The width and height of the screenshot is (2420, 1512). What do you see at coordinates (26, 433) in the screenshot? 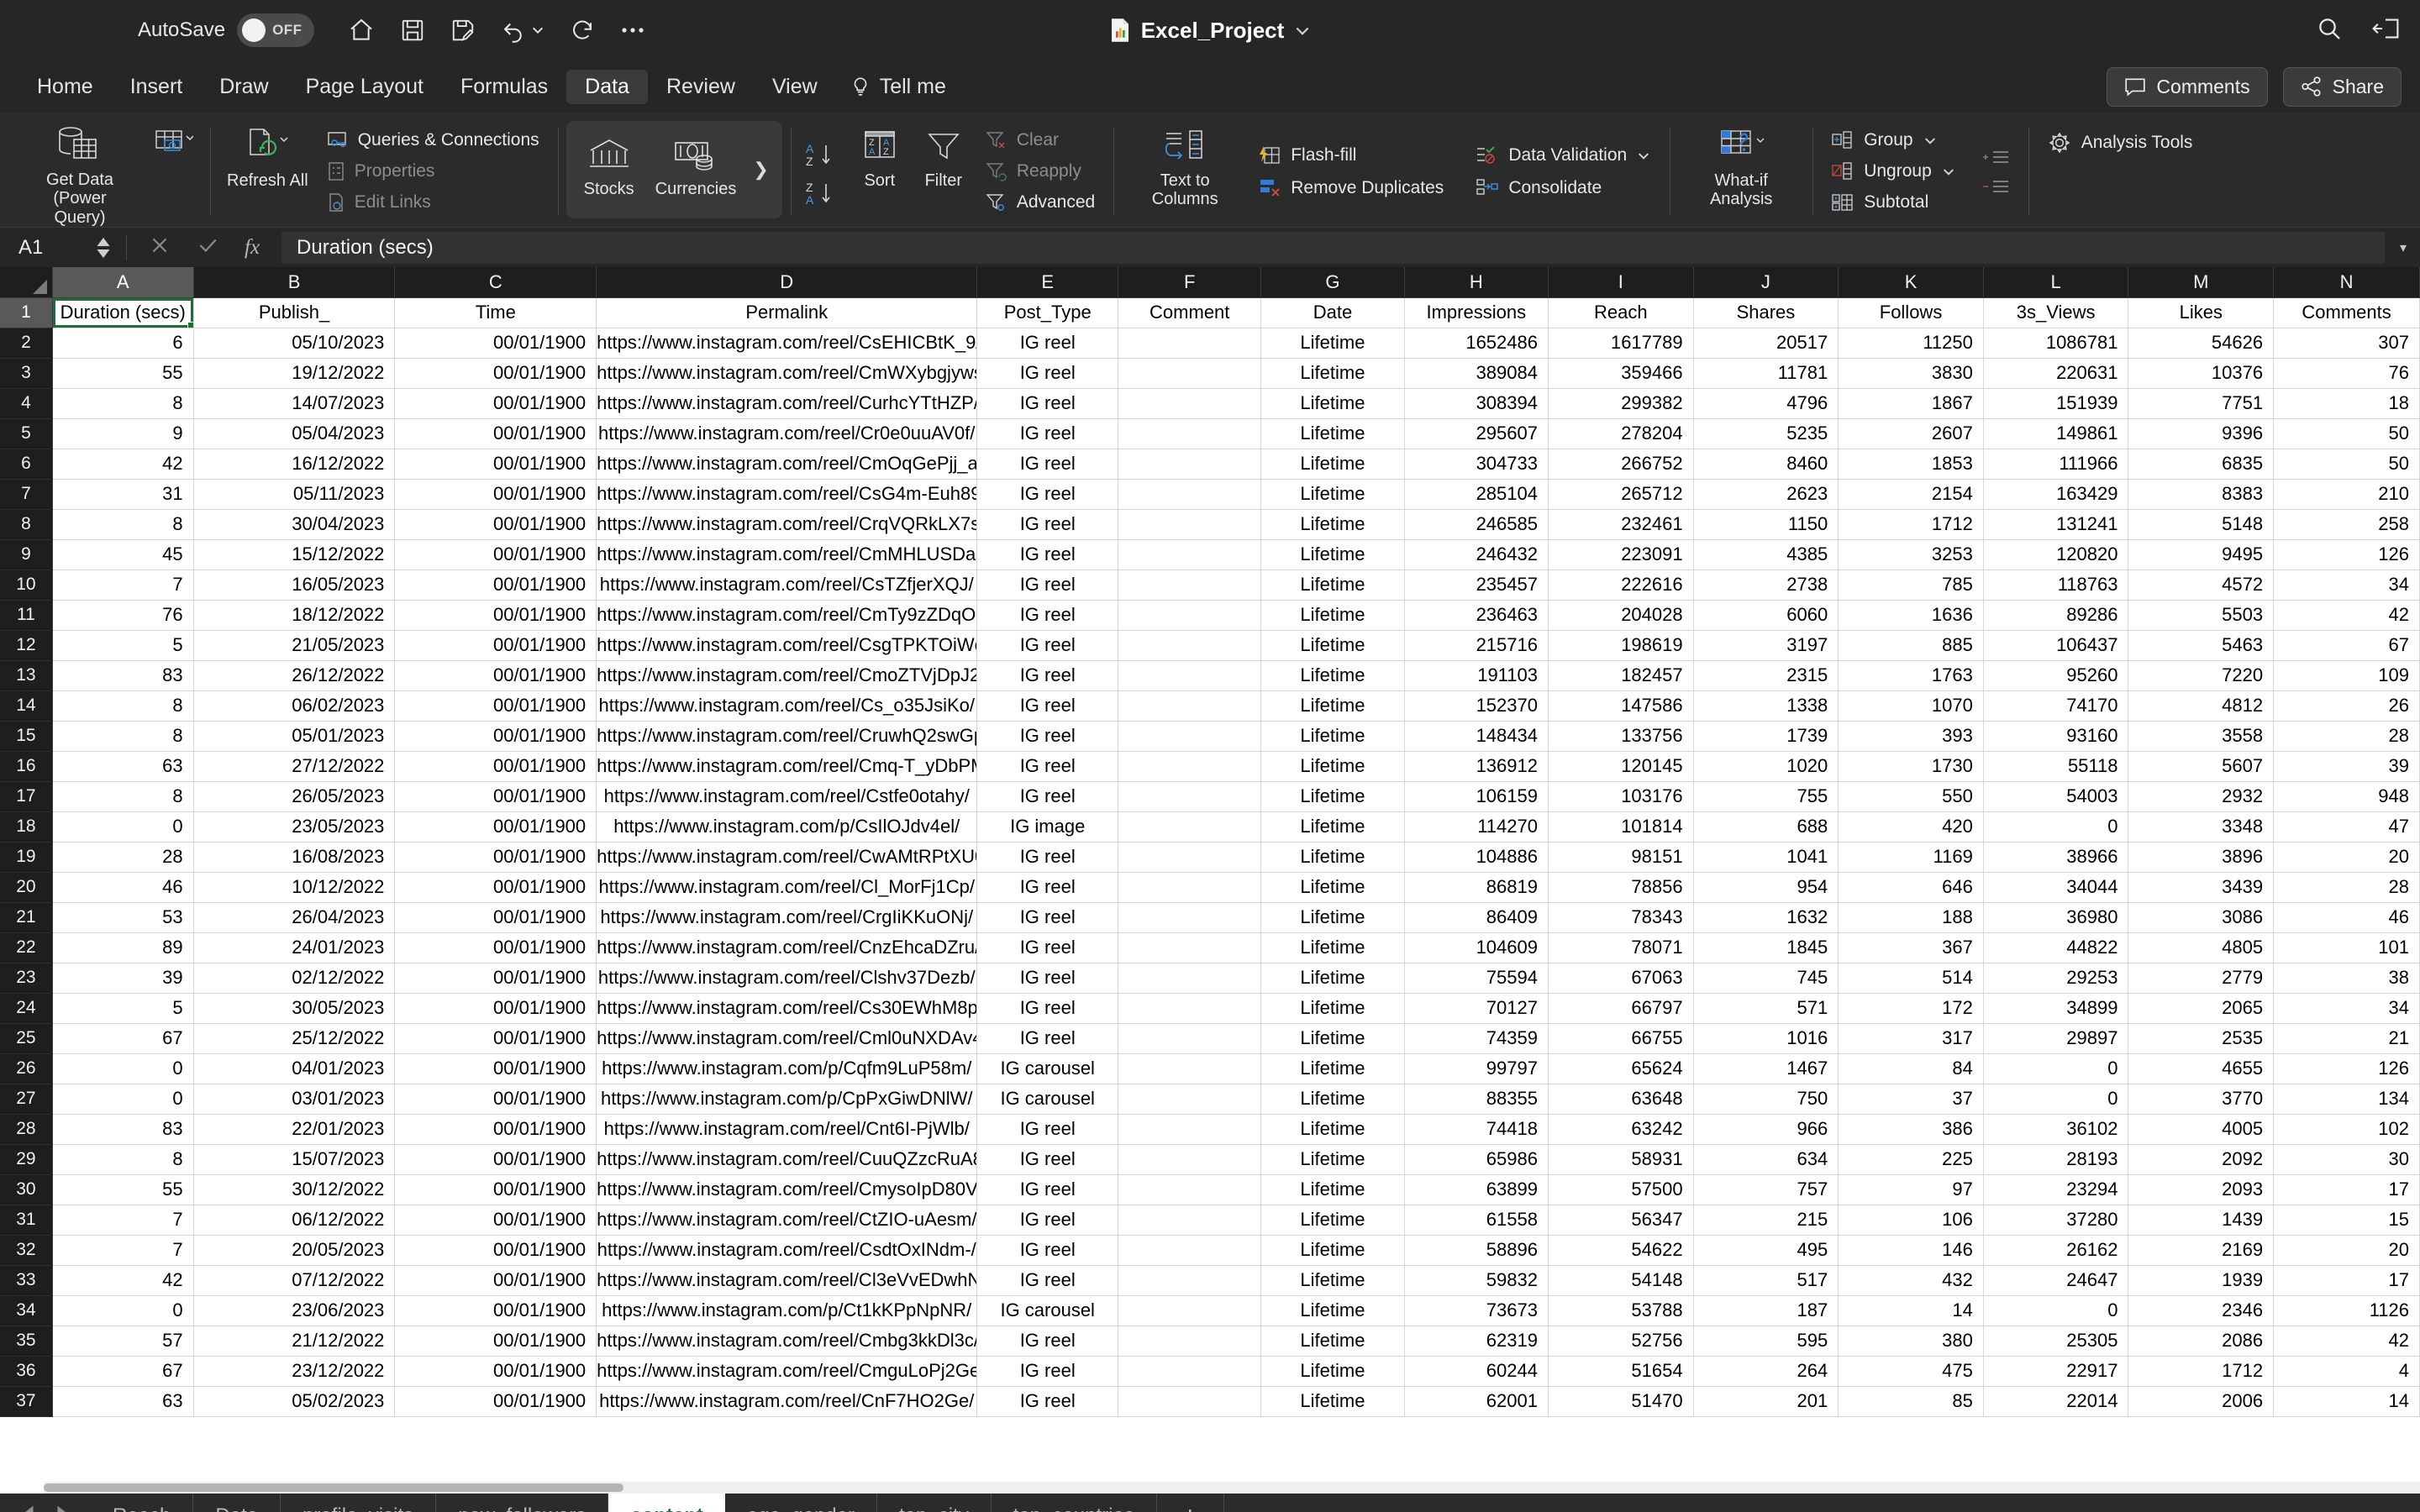
I see `row-header-5: 5` at bounding box center [26, 433].